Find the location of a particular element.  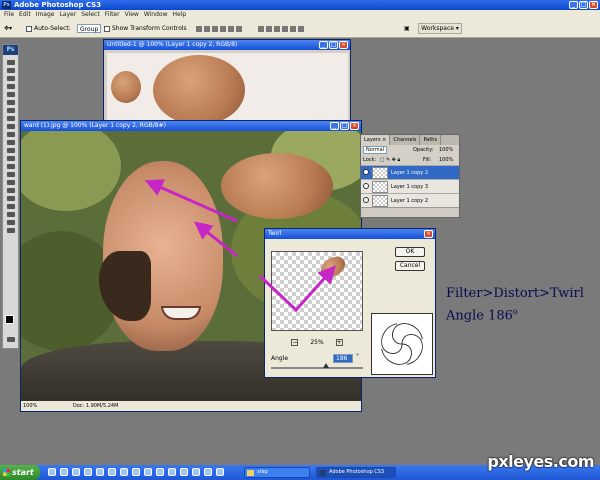

layer-row: Layer 1 copy 3 is located at coordinates (410, 186).